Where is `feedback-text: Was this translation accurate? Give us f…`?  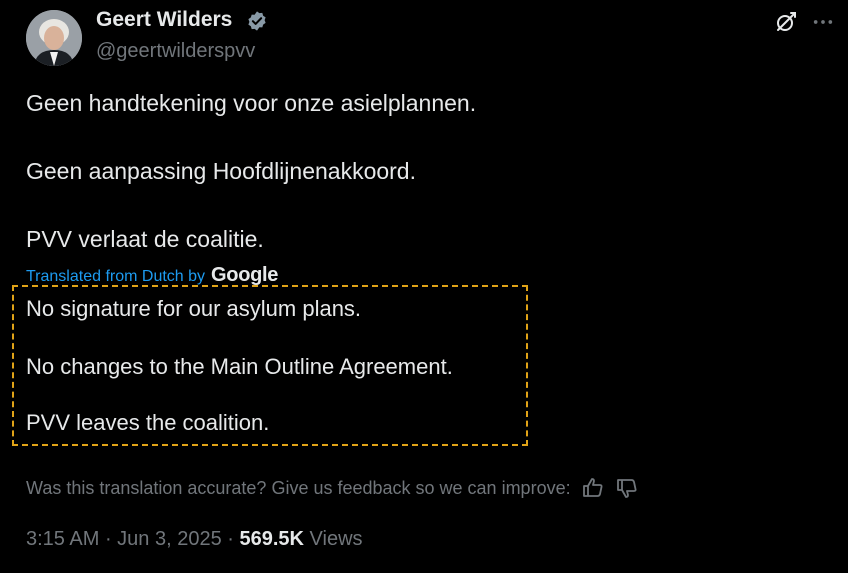
feedback-text: Was this translation accurate? Give us f… is located at coordinates (298, 487).